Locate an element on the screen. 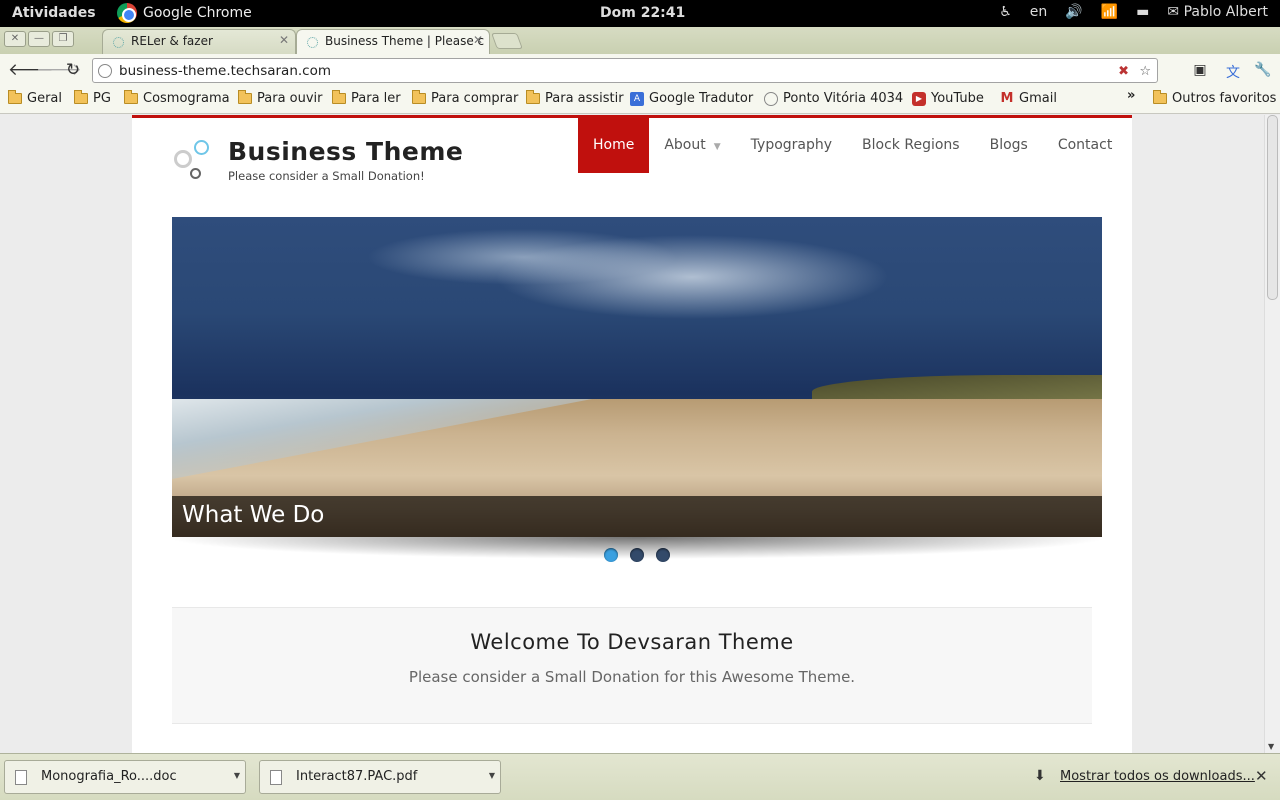 The height and width of the screenshot is (800, 1280). menu-block-regions: Block Regions is located at coordinates (911, 145).